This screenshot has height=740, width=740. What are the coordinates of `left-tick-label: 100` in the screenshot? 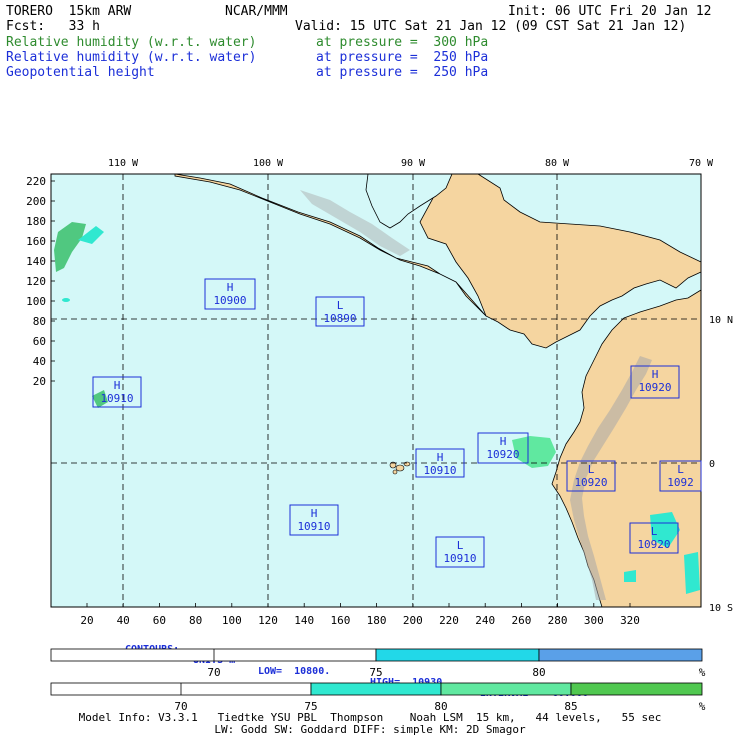 It's located at (36, 301).